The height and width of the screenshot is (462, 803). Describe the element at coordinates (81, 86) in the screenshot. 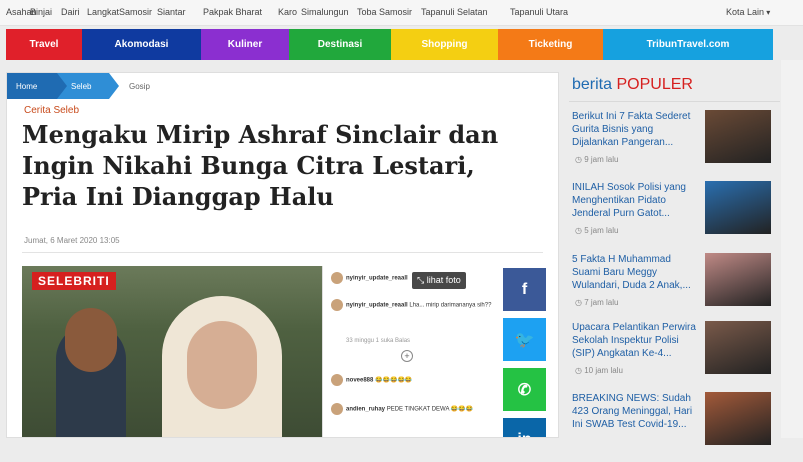

I see `breadcrumb-seleb-label: Seleb` at that location.